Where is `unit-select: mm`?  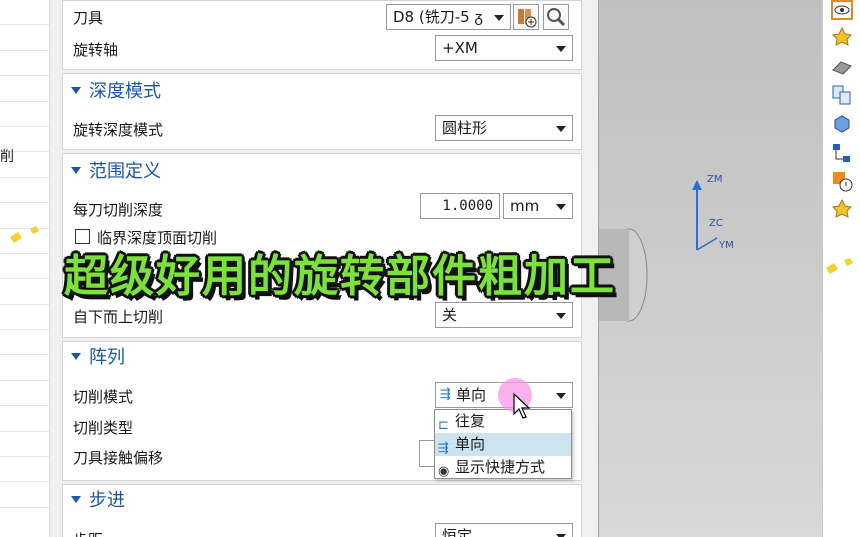
unit-select: mm is located at coordinates (538, 206).